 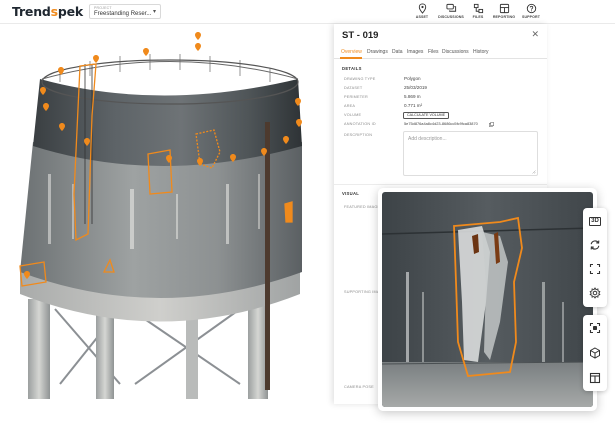 What do you see at coordinates (415, 52) in the screenshot?
I see `tab-images: Images` at bounding box center [415, 52].